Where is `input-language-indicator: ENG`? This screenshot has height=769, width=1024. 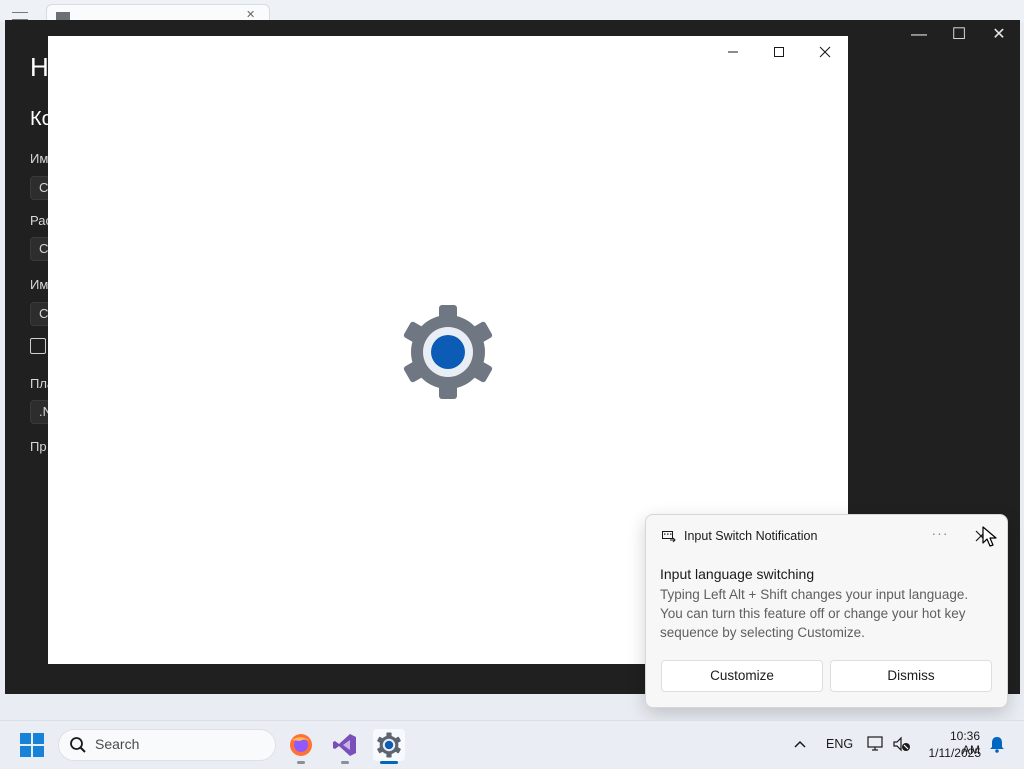 input-language-indicator: ENG is located at coordinates (839, 744).